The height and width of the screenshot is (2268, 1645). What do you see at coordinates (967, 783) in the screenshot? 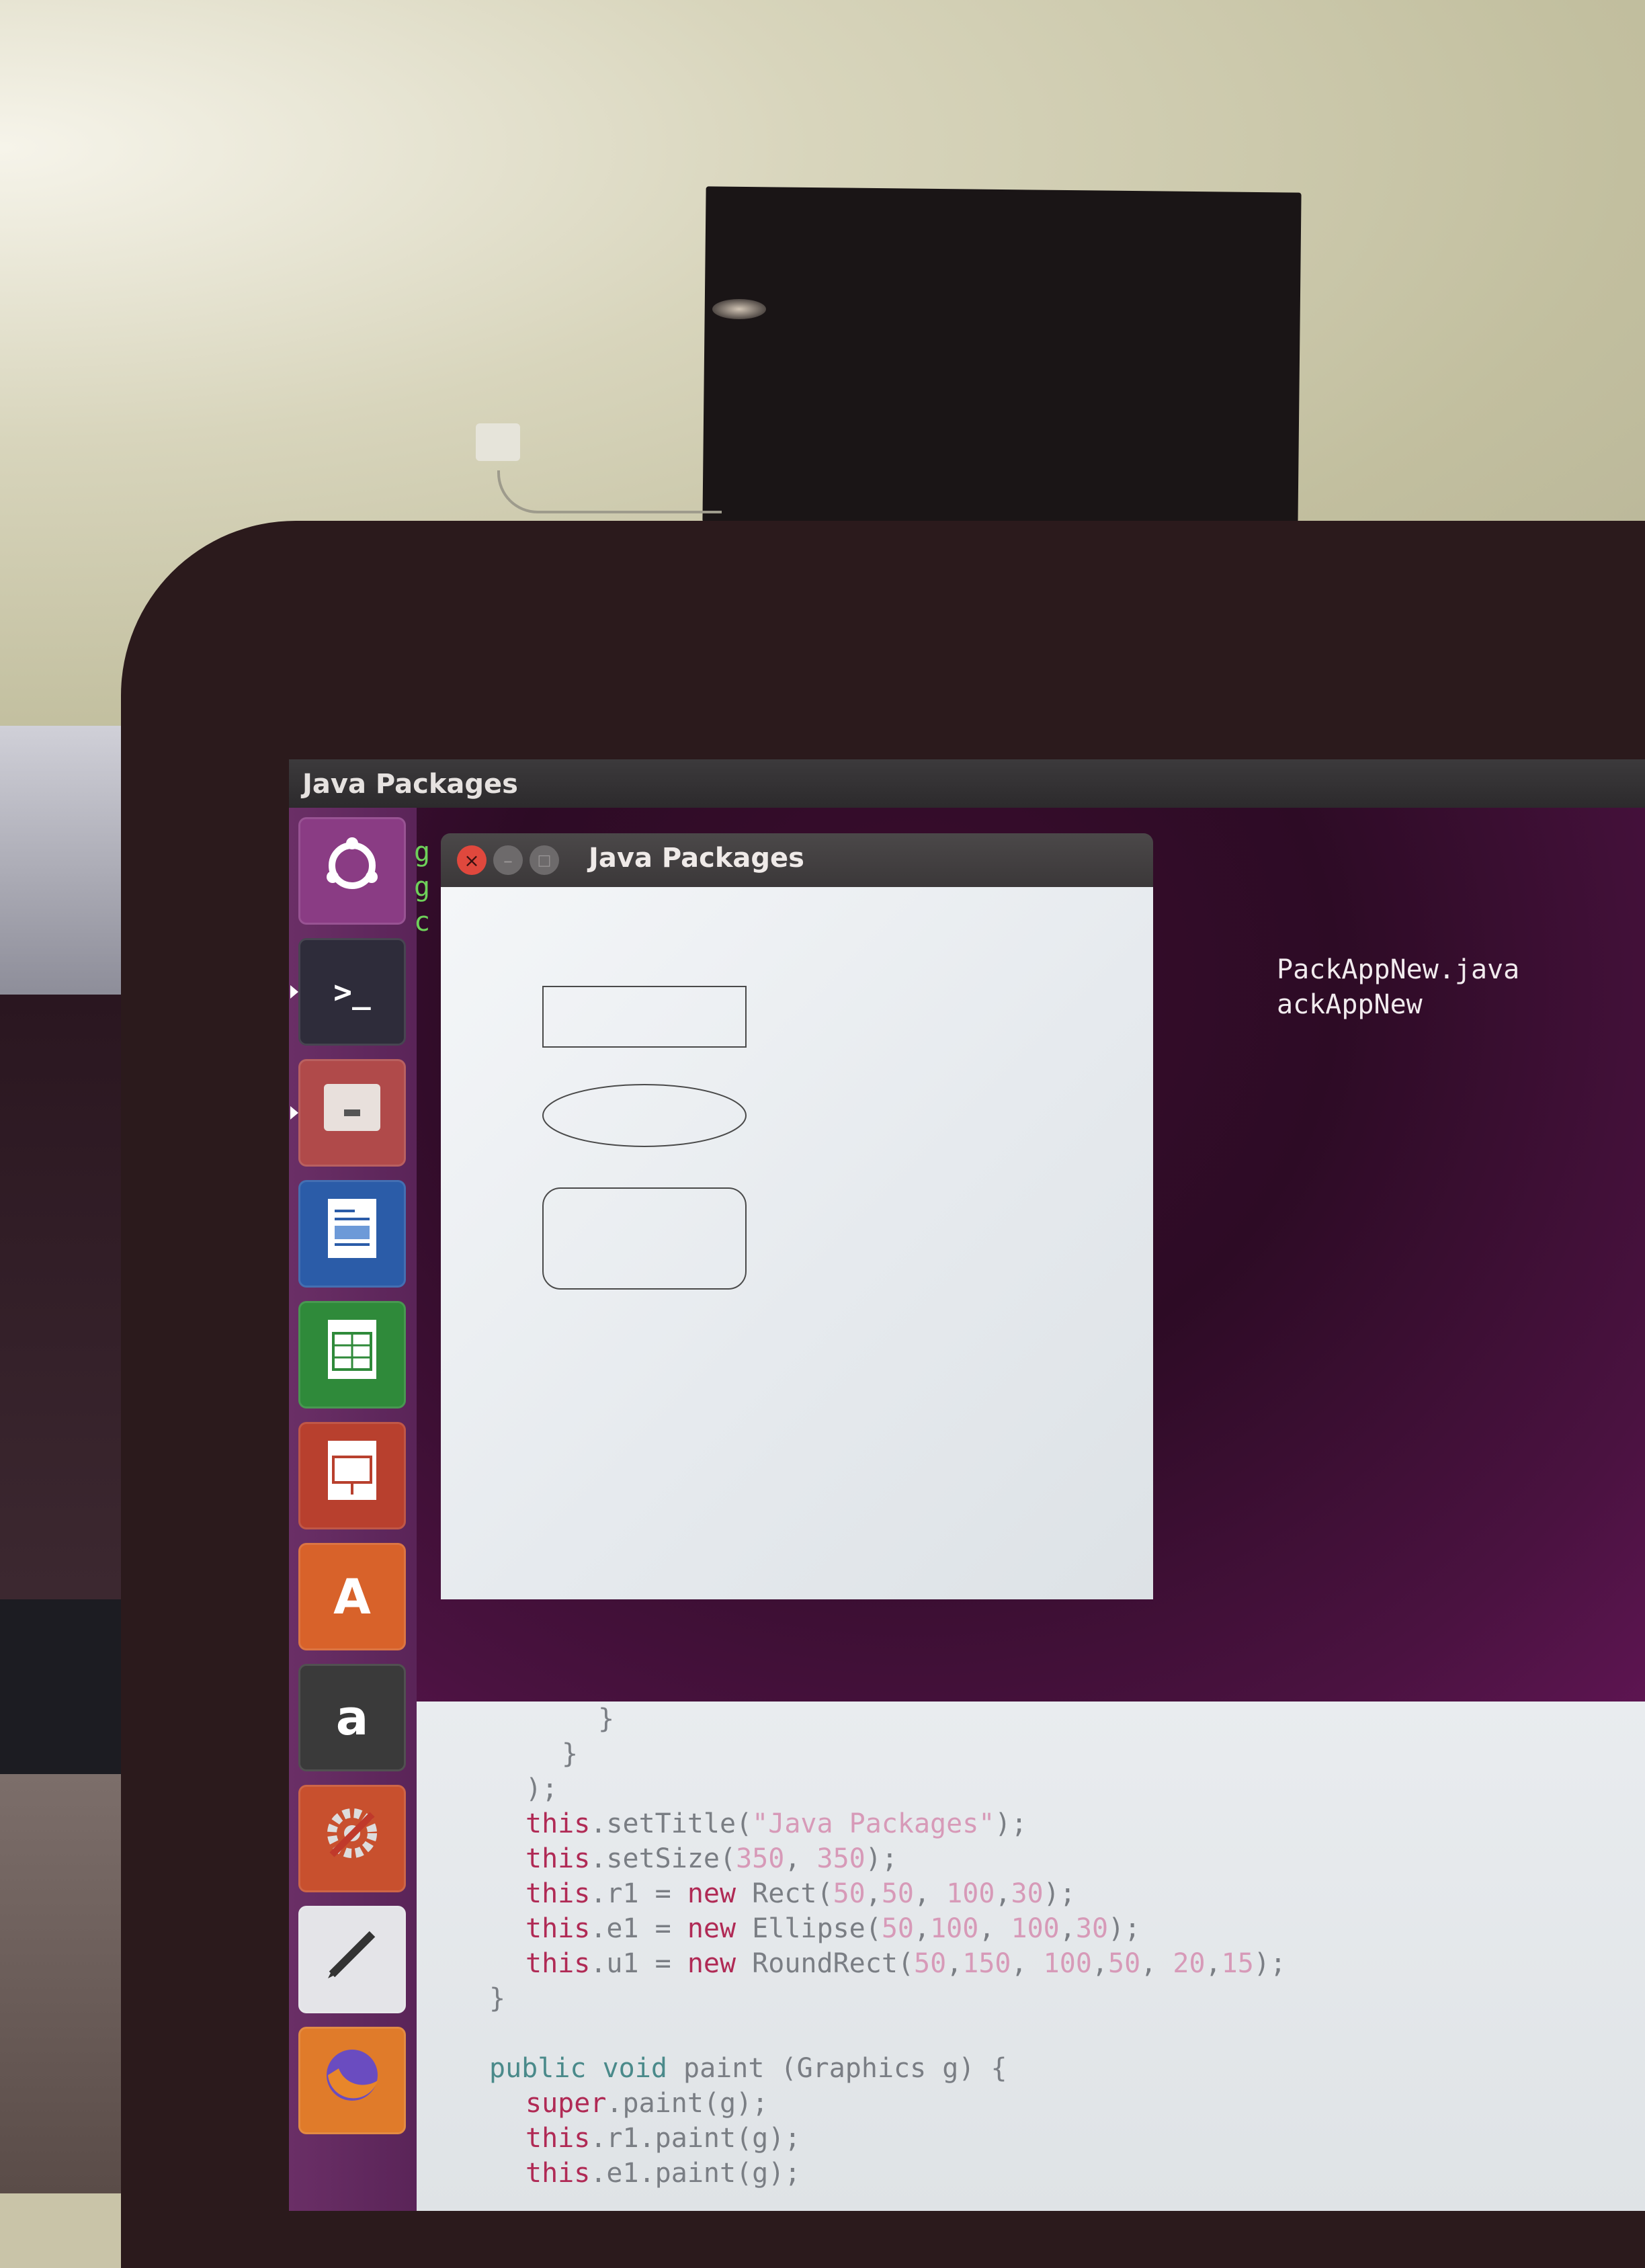
I see `top-panel: Java Packages` at bounding box center [967, 783].